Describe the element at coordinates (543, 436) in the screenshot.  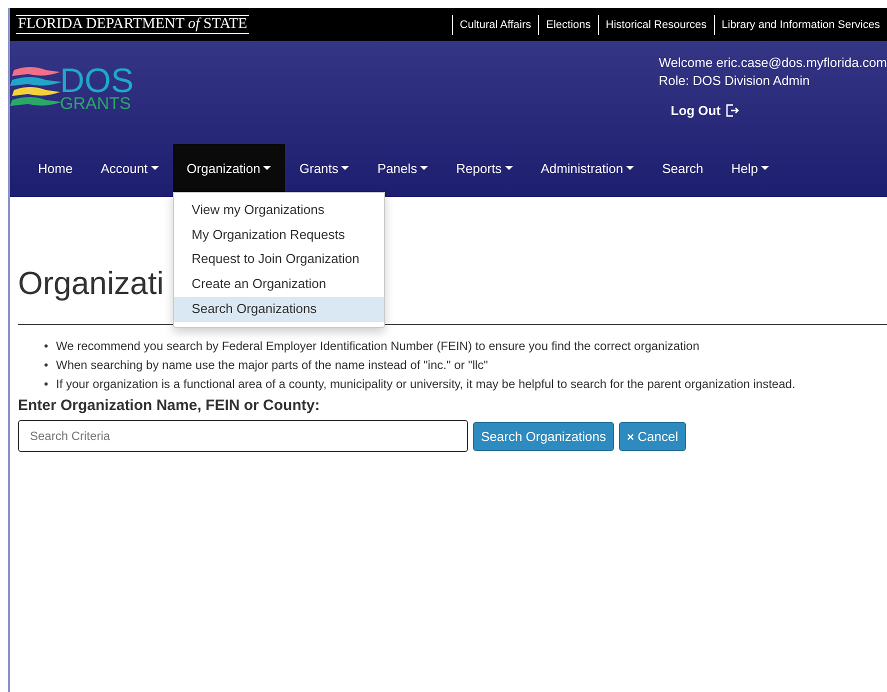
I see `search-button: Search Organizations` at that location.